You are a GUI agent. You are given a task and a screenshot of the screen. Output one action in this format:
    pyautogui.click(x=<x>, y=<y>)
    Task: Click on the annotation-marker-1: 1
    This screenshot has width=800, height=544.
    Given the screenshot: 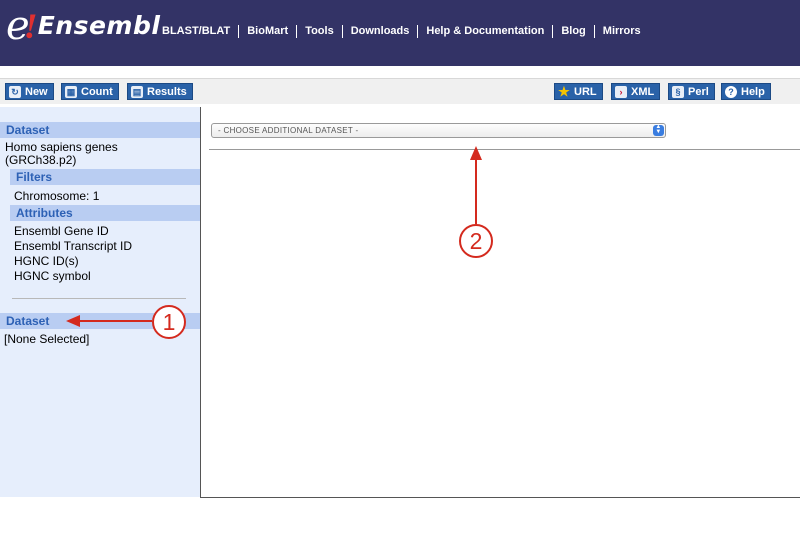 What is the action you would take?
    pyautogui.click(x=169, y=322)
    